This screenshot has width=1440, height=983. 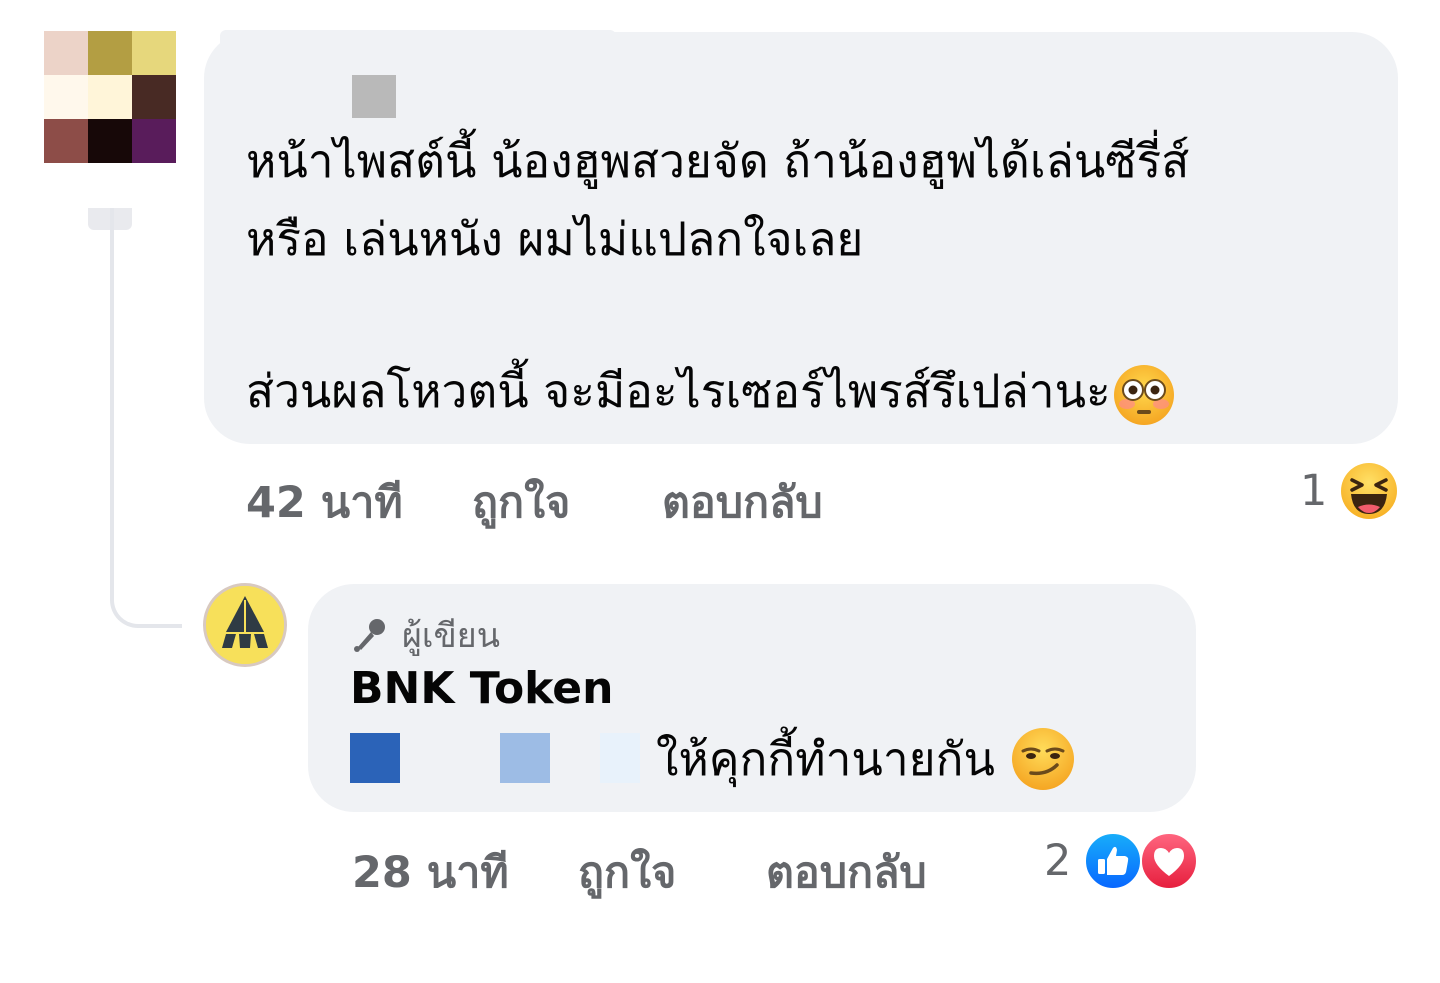 What do you see at coordinates (324, 502) in the screenshot?
I see `comment-timestamp: 42 นาที` at bounding box center [324, 502].